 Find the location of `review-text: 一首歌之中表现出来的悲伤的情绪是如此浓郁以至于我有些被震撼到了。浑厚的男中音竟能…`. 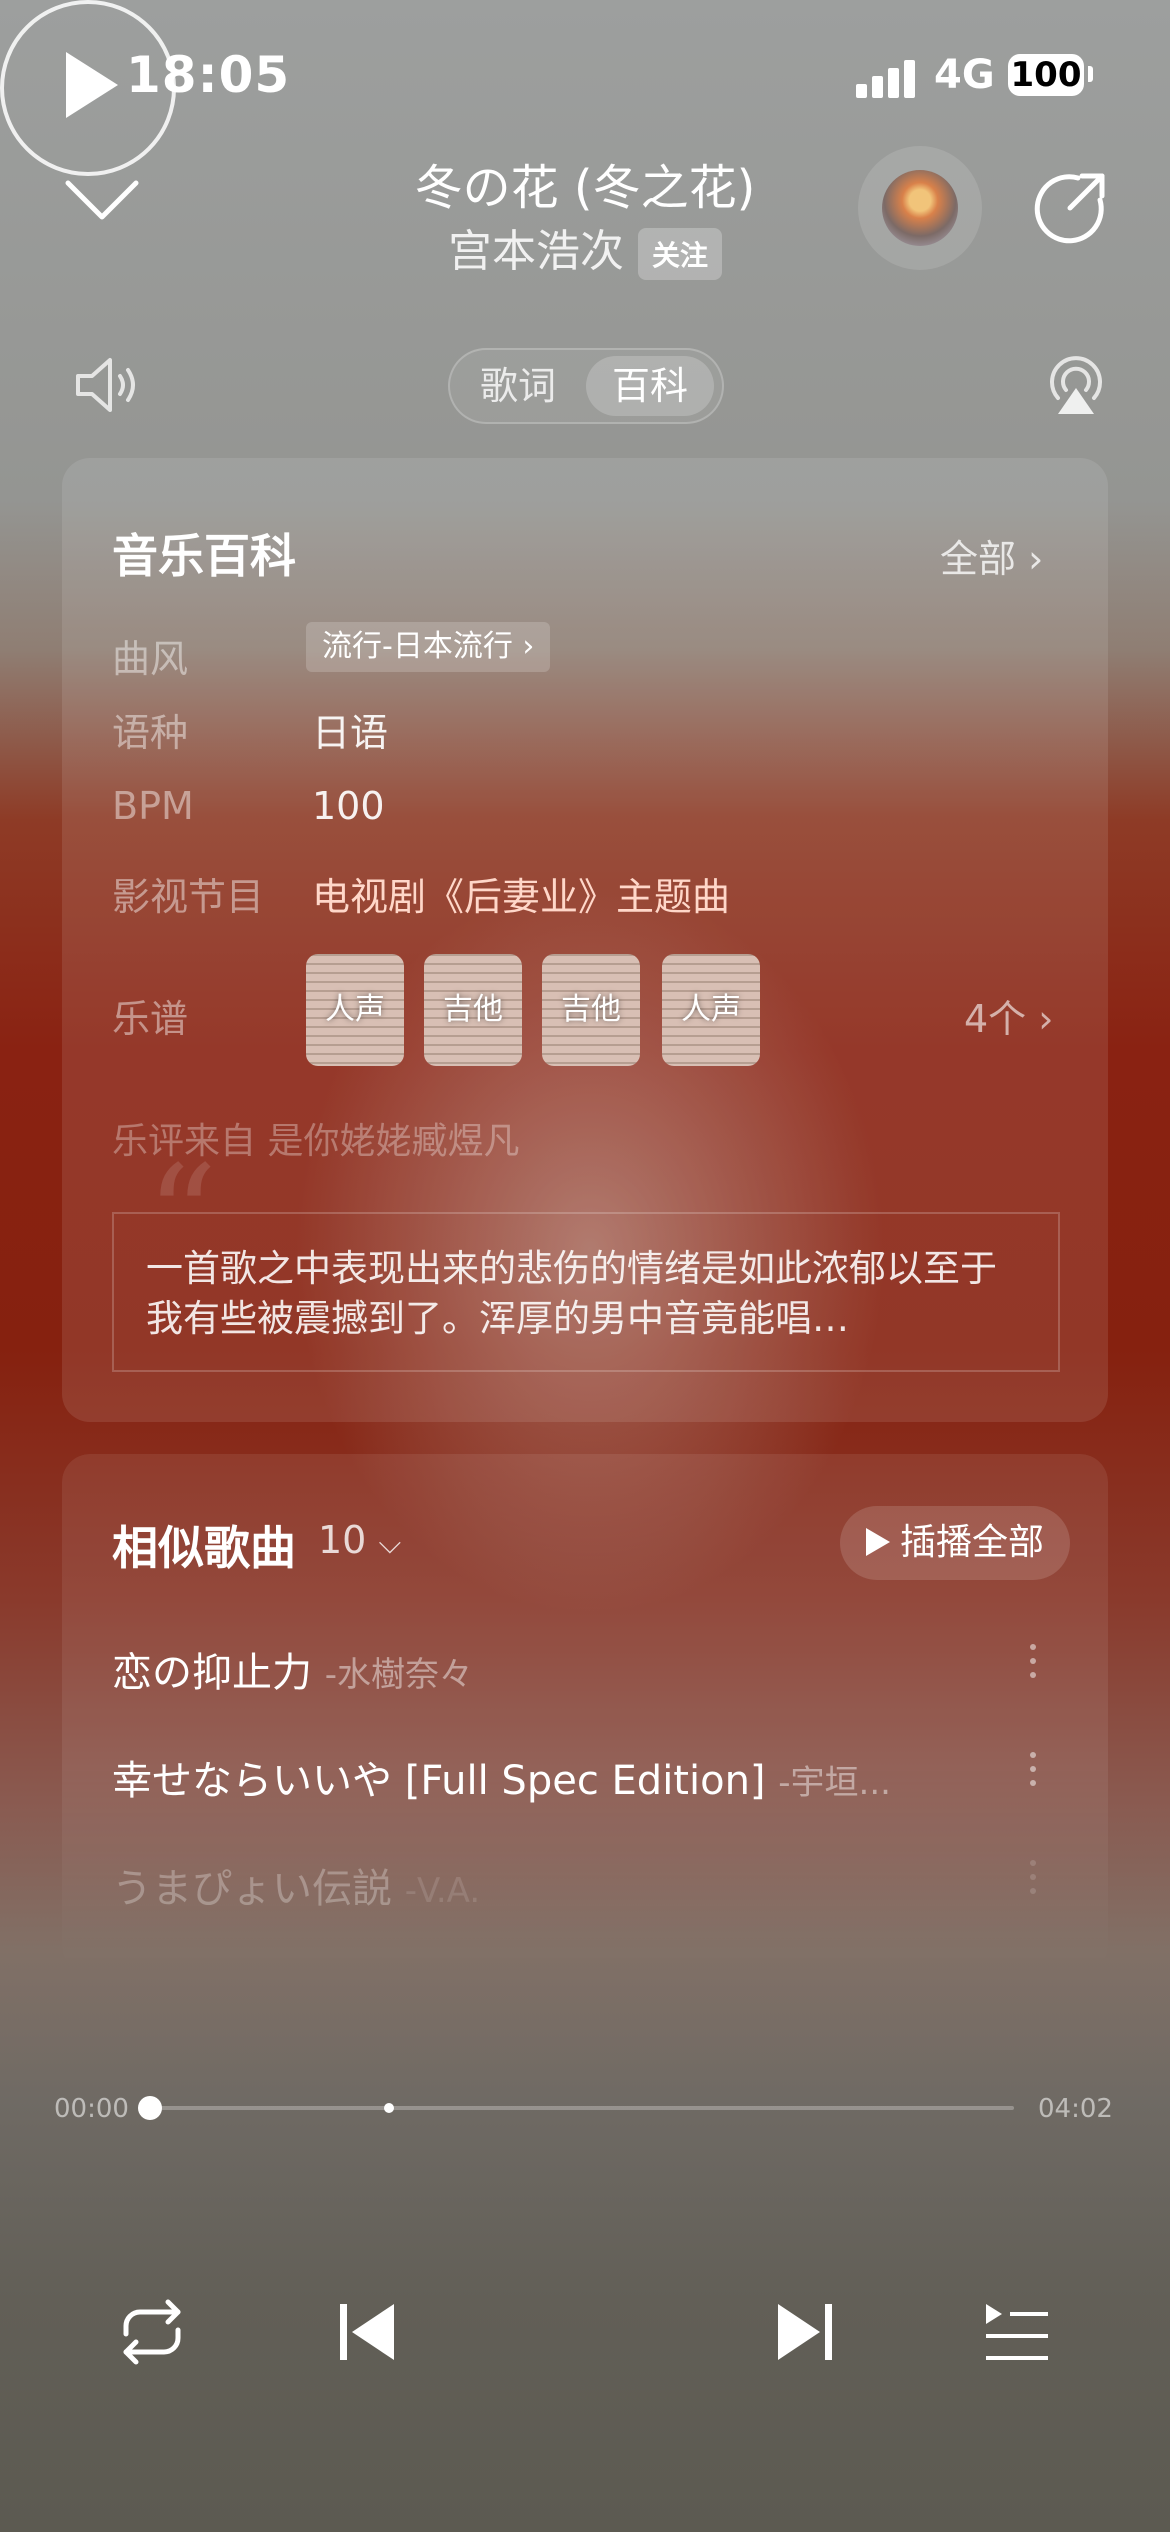

review-text: 一首歌之中表现出来的悲伤的情绪是如此浓郁以至于我有些被震撼到了。浑厚的男中音竟能… is located at coordinates (571, 1293).